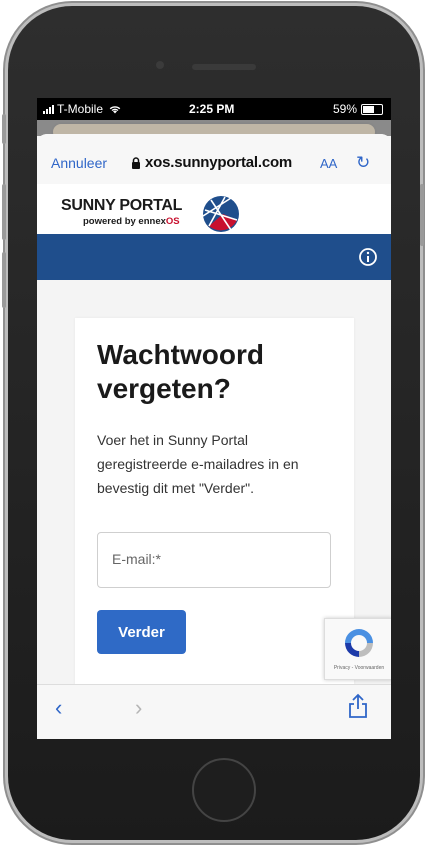 This screenshot has width=428, height=848. What do you see at coordinates (131, 221) in the screenshot?
I see `site-logo-subtitle: powered by ennexOS` at bounding box center [131, 221].